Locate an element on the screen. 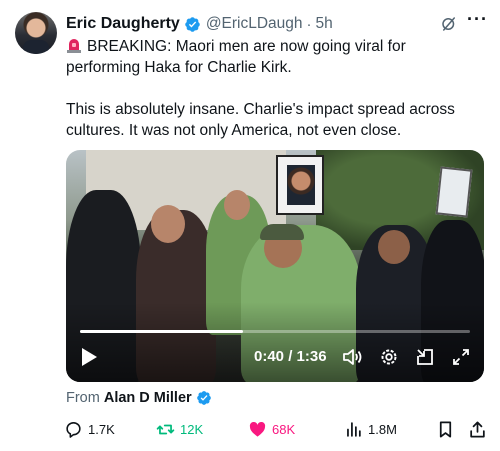 The width and height of the screenshot is (500, 451). like-button: 68K is located at coordinates (271, 429).